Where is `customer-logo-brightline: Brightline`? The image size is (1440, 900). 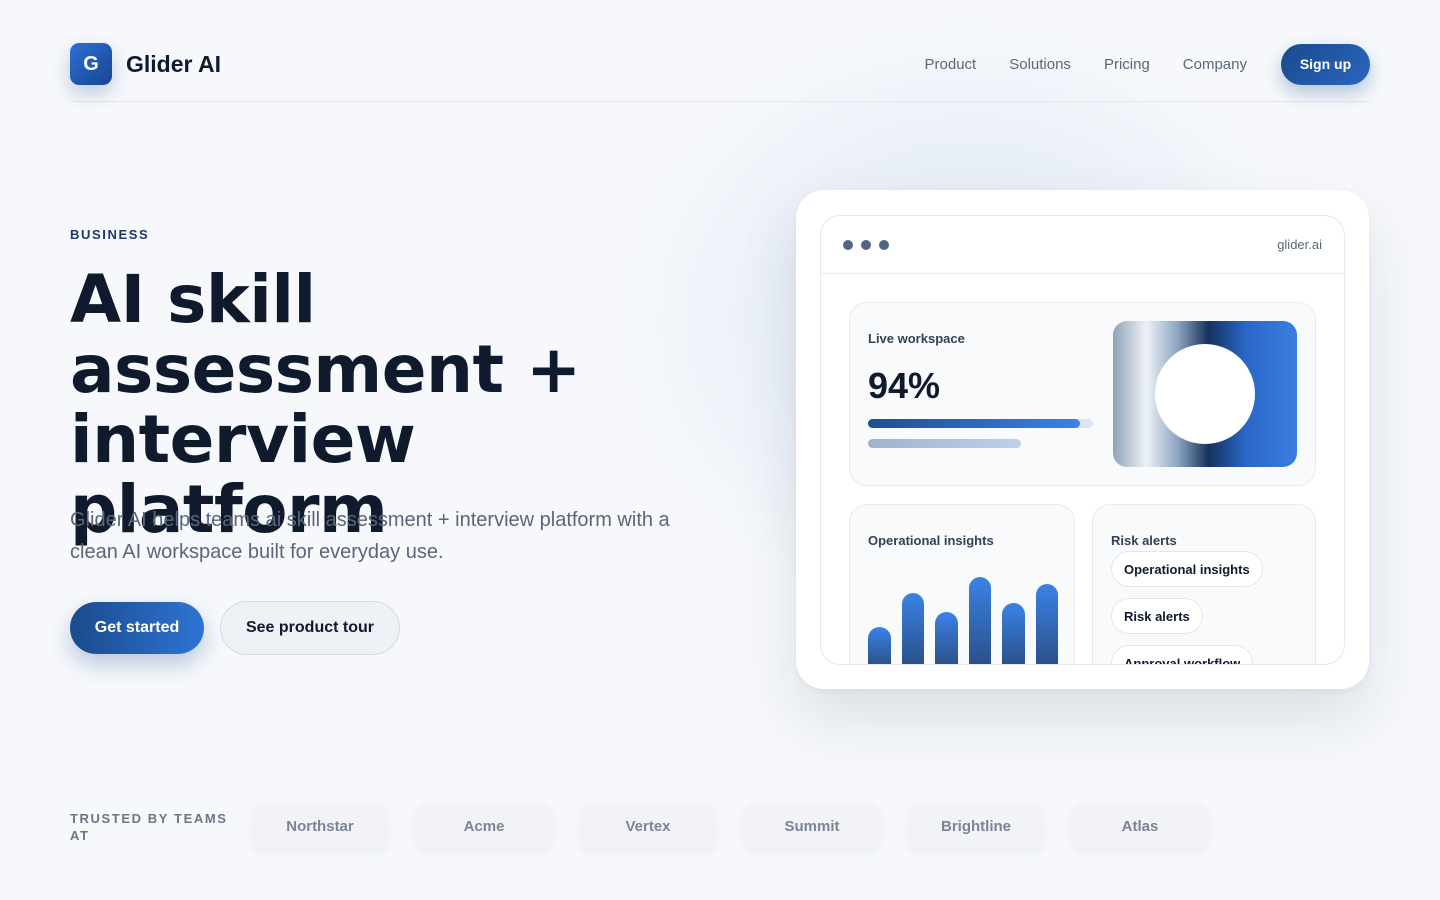
customer-logo-brightline: Brightline is located at coordinates (976, 826).